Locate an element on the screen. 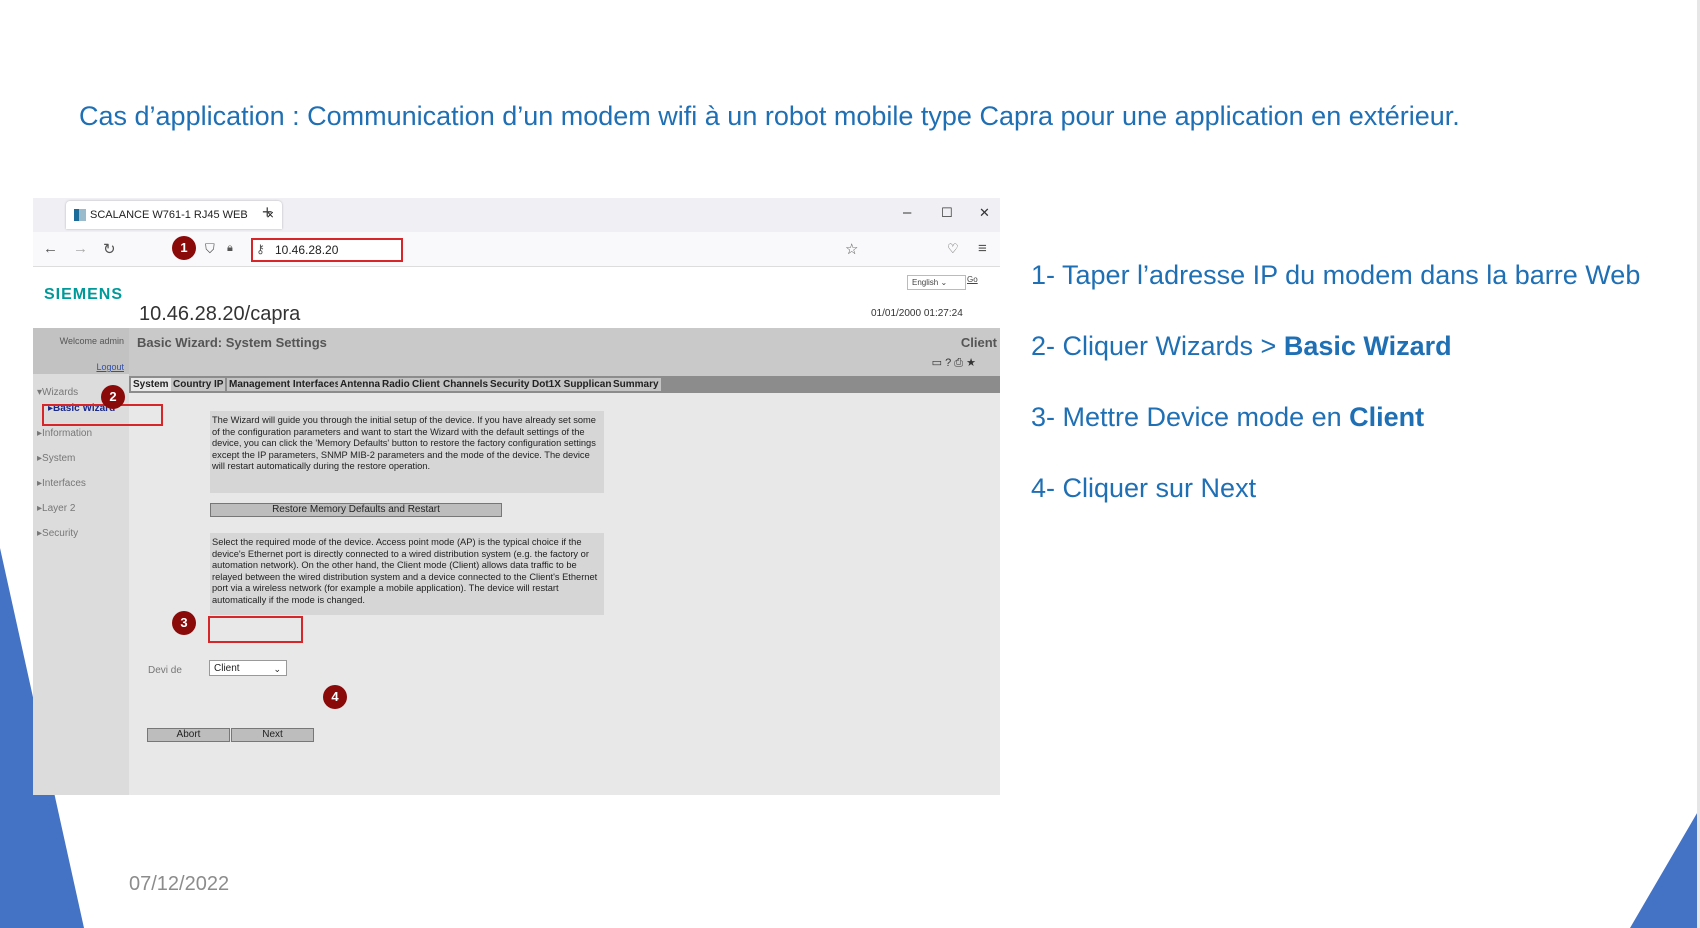 The height and width of the screenshot is (928, 1700). tab-country: Country is located at coordinates (192, 384).